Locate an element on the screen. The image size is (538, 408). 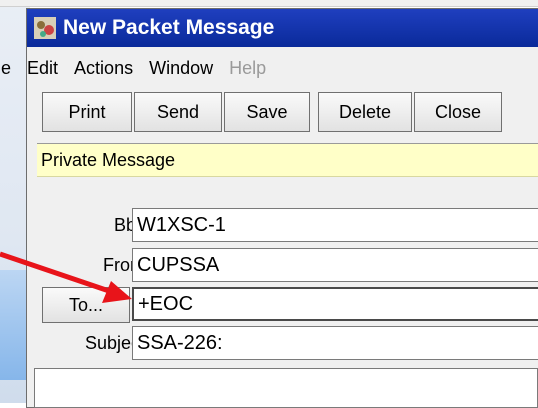
desktop-top-strip is located at coordinates (269, 3).